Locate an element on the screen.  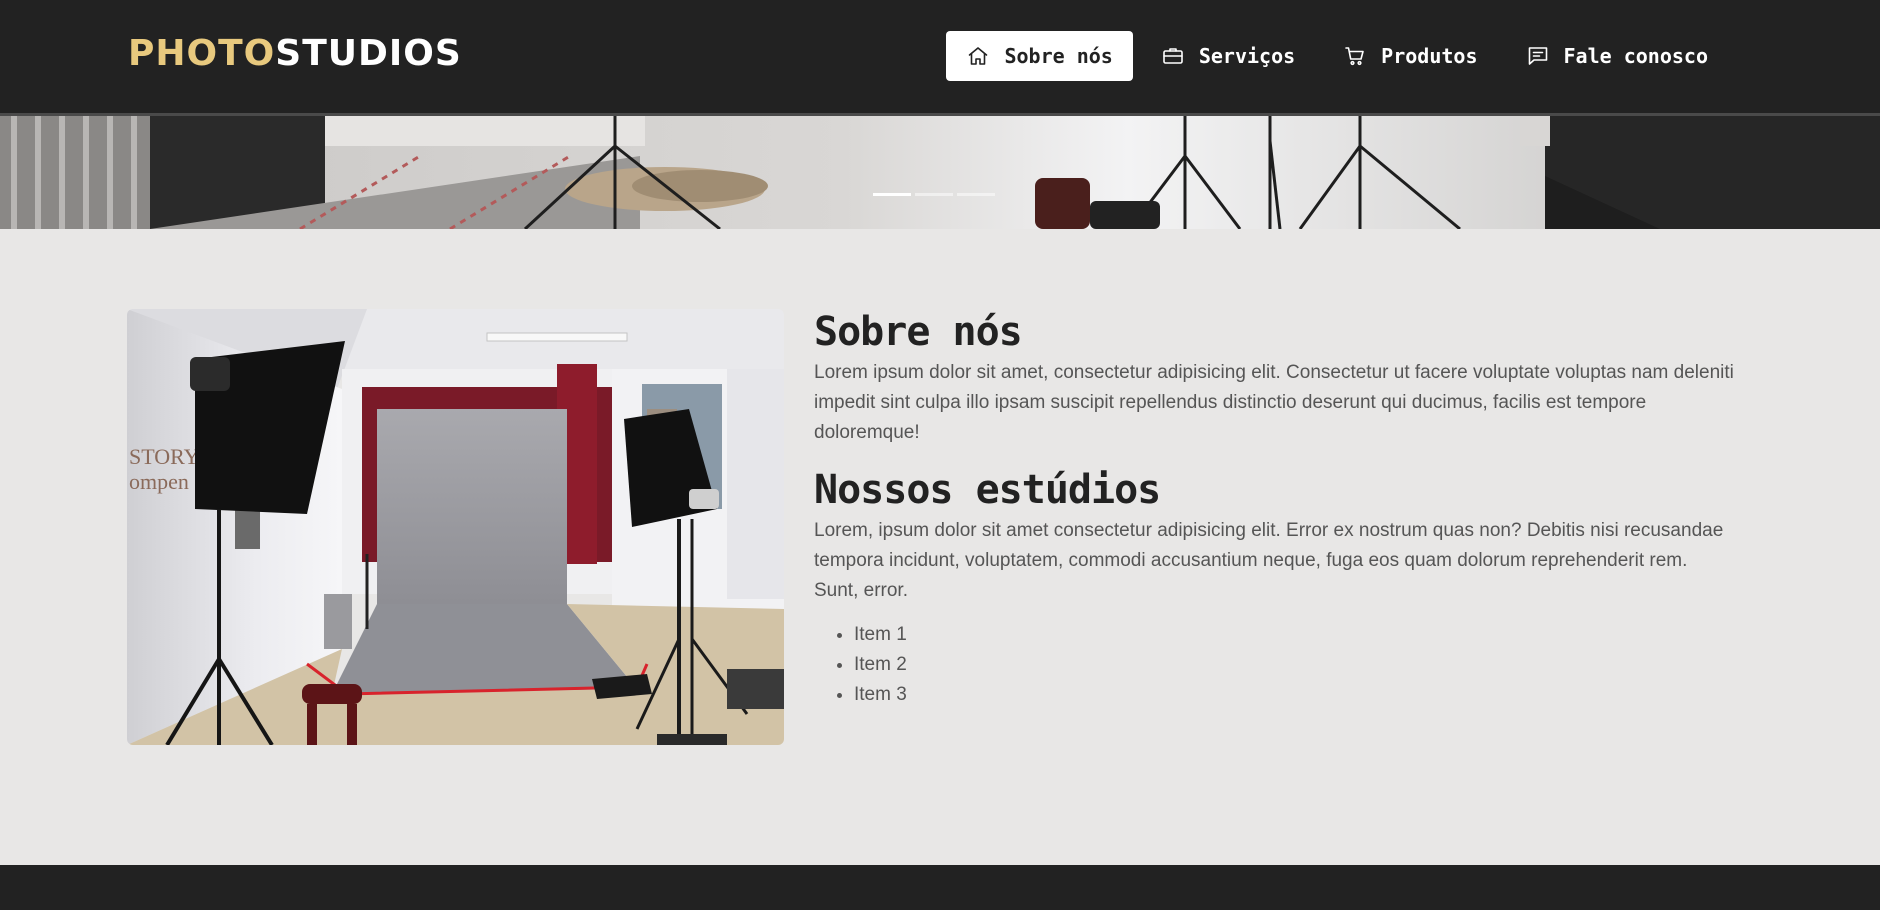
svg-text: STORY is located at coordinates (164, 456).